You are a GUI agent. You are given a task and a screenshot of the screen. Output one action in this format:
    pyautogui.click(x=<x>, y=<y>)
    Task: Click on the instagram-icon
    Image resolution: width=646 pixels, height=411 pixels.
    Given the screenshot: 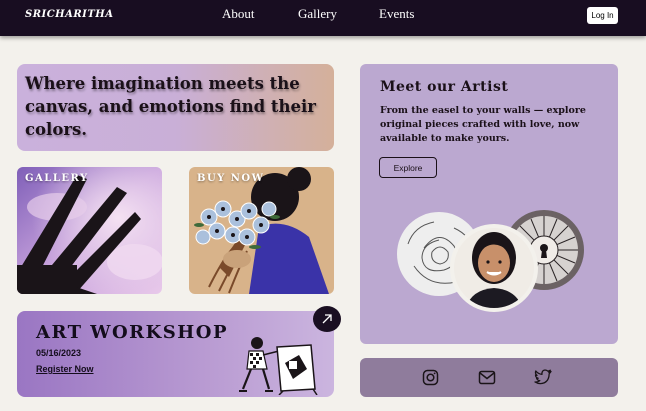 What is the action you would take?
    pyautogui.click(x=430, y=377)
    